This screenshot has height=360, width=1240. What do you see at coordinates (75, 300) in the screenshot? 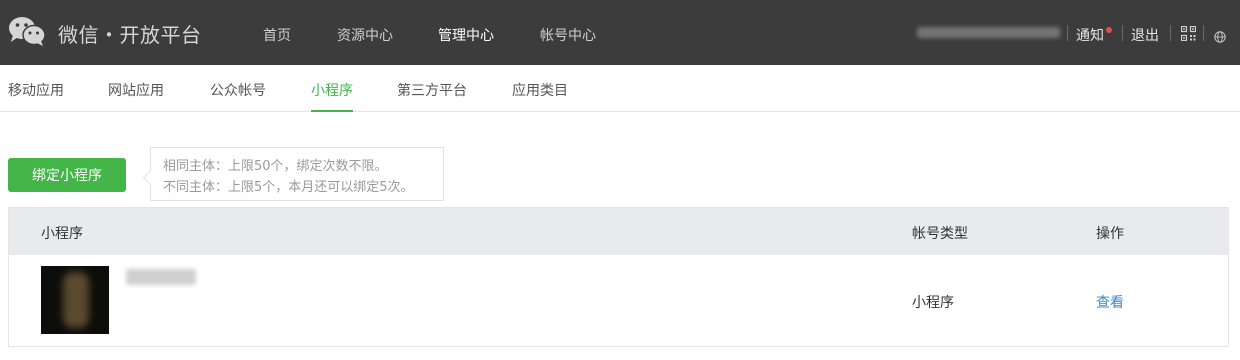
I see `mini-program-avatar` at bounding box center [75, 300].